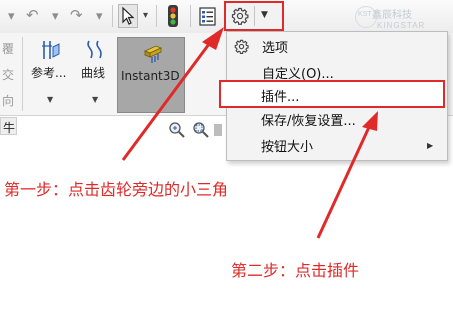 The image size is (453, 334). Describe the element at coordinates (76, 15) in the screenshot. I see `redo-icon: ↷` at that location.